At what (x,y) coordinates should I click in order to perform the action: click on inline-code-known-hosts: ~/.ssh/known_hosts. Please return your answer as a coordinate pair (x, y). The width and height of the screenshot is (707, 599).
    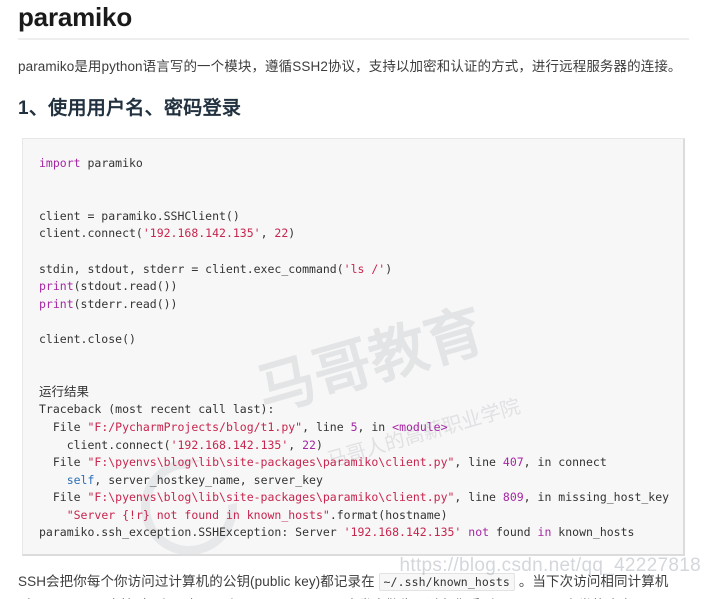
    Looking at the image, I should click on (446, 582).